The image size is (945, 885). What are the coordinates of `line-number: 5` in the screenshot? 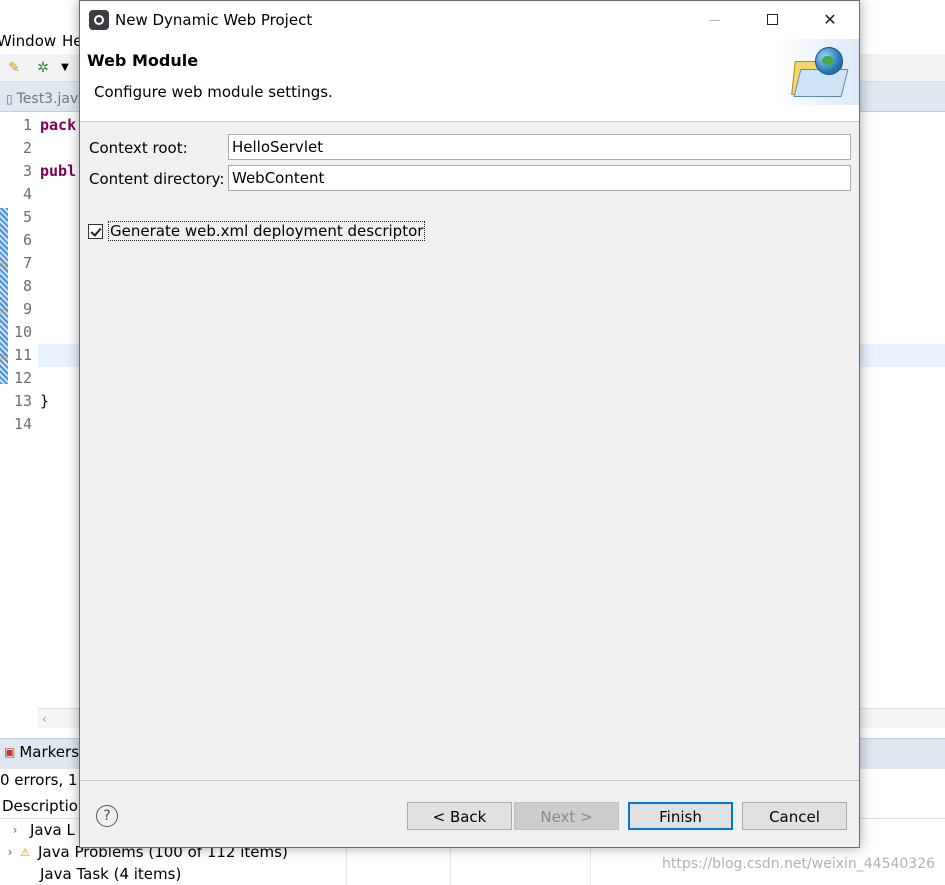 It's located at (27, 217).